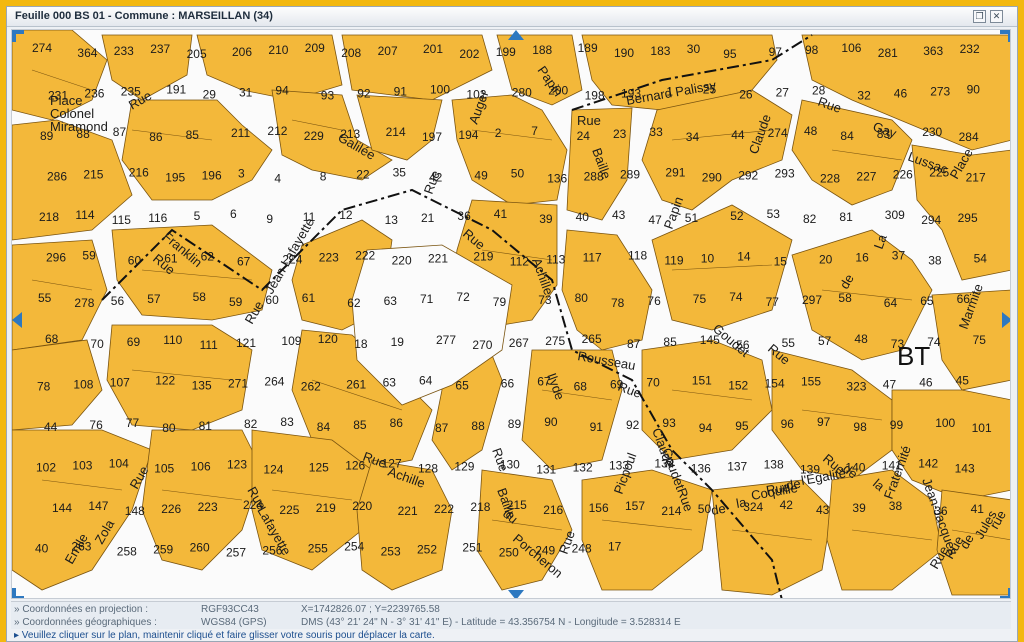 The image size is (1024, 642). Describe the element at coordinates (163, 549) in the screenshot. I see `parcel-number: 259` at that location.